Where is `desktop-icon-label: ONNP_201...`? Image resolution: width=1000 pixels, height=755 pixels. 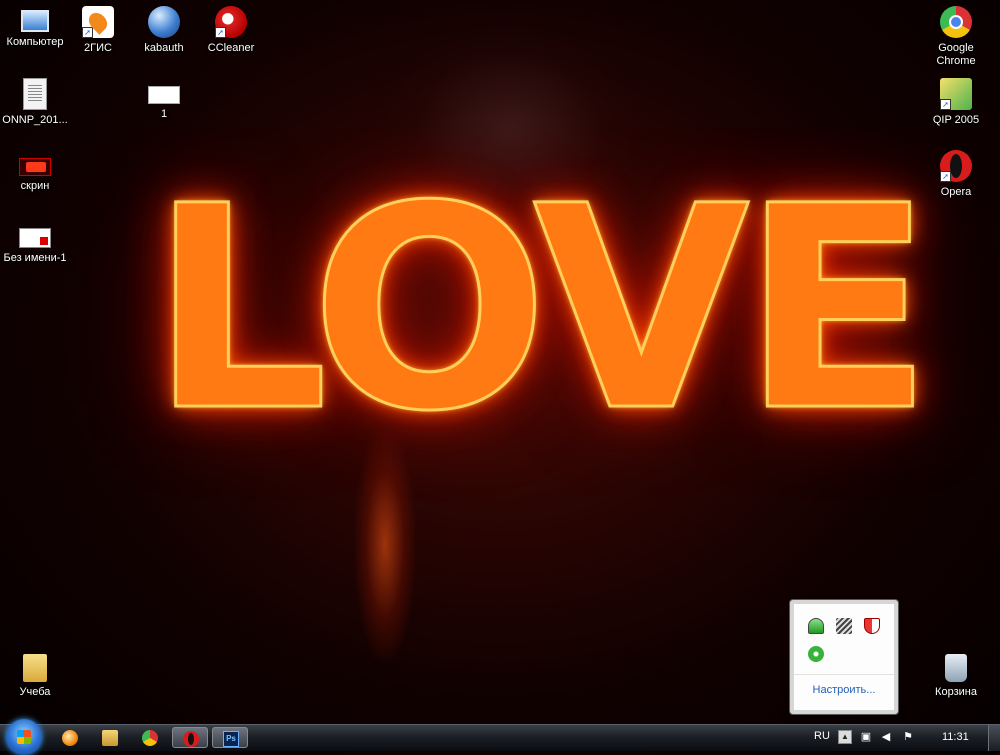 desktop-icon-label: ONNP_201... is located at coordinates (35, 120).